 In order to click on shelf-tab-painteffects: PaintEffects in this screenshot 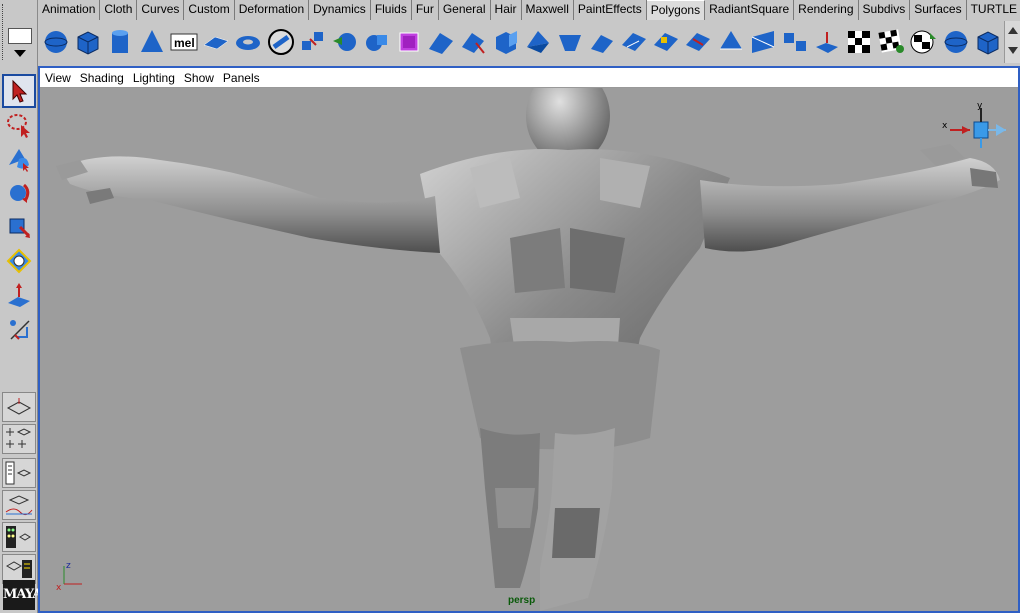, I will do `click(610, 10)`.